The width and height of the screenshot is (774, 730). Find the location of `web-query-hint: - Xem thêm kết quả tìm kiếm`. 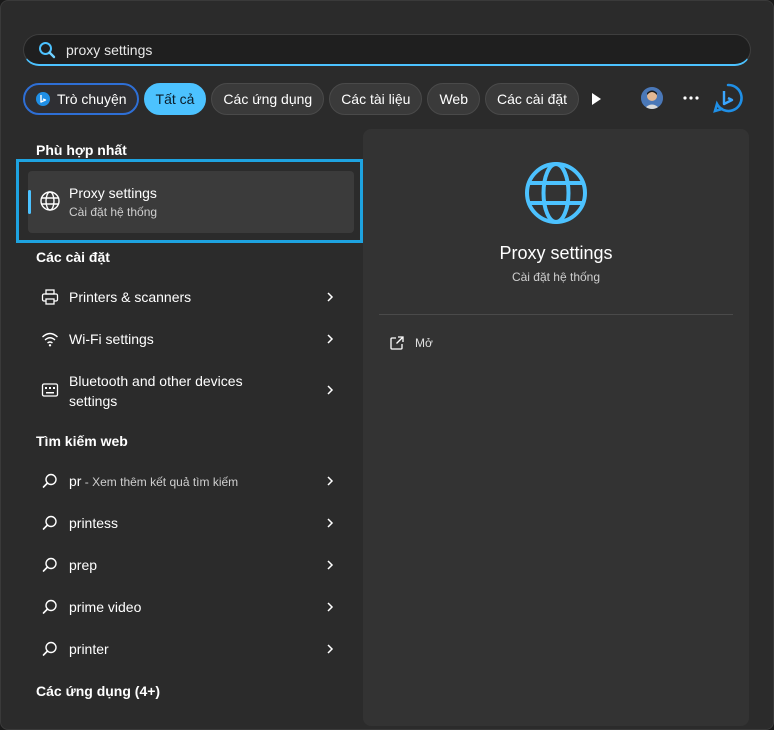

web-query-hint: - Xem thêm kết quả tìm kiếm is located at coordinates (160, 482).